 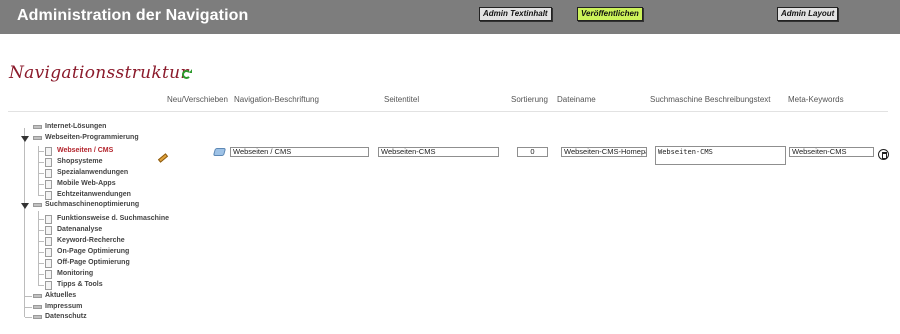 I want to click on admin-layout-button: Admin Layout, so click(x=808, y=14).